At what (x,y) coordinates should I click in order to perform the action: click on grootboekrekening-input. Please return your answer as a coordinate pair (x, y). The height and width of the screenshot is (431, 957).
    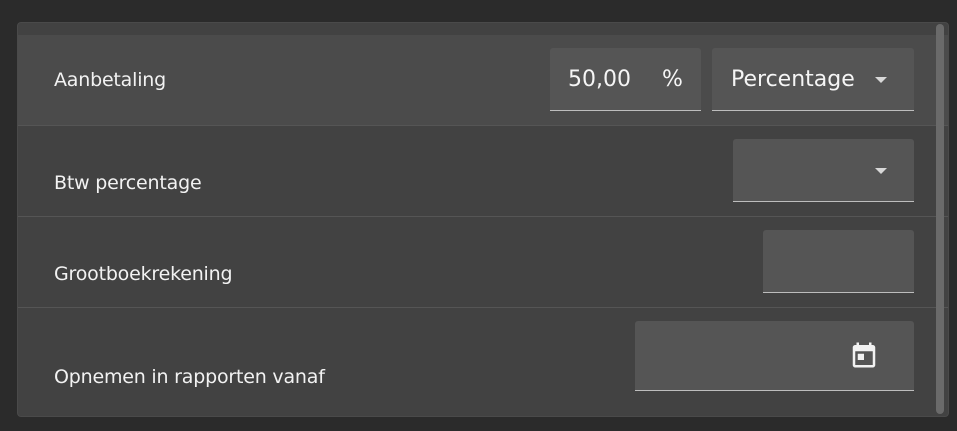
    Looking at the image, I should click on (838, 261).